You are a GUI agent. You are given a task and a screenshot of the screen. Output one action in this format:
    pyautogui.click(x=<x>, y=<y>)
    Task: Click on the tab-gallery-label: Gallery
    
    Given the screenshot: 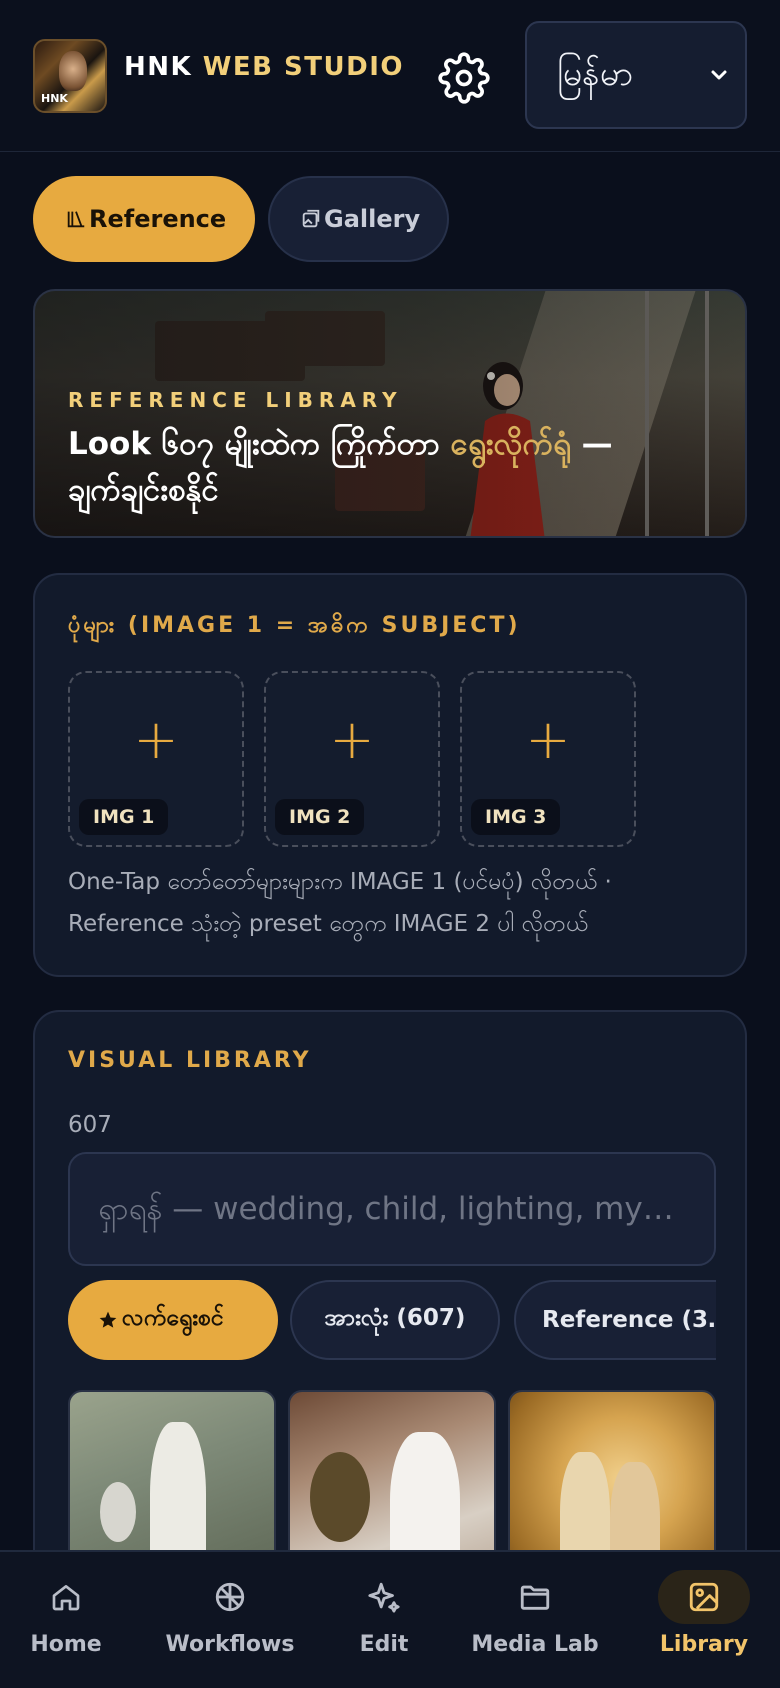 What is the action you would take?
    pyautogui.click(x=372, y=219)
    